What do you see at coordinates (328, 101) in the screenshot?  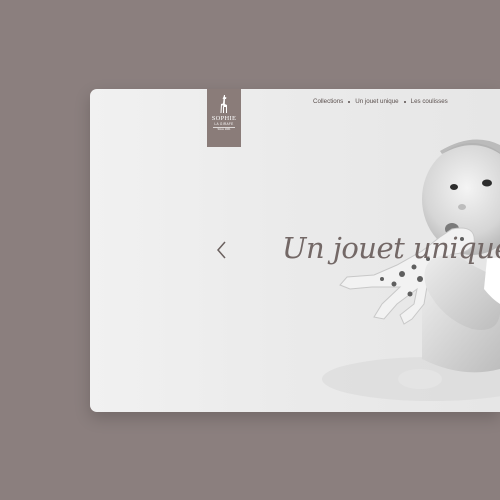 I see `nav-item-collections: Collections` at bounding box center [328, 101].